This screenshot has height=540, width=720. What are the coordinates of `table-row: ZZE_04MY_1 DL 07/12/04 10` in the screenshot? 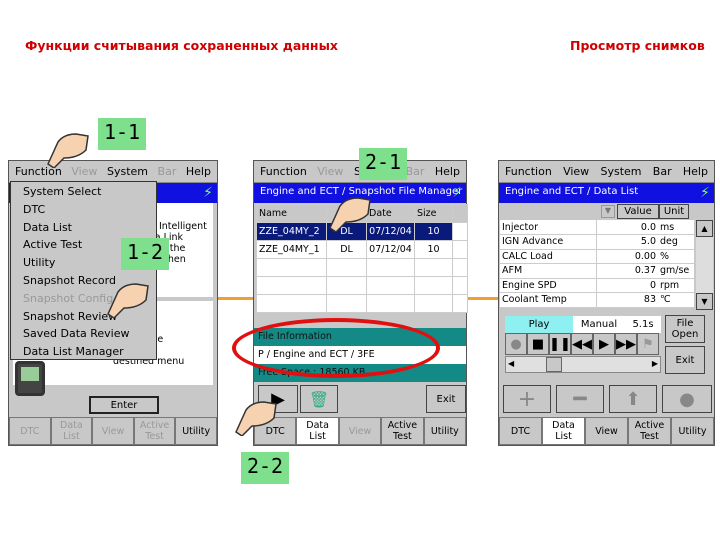 It's located at (362, 249).